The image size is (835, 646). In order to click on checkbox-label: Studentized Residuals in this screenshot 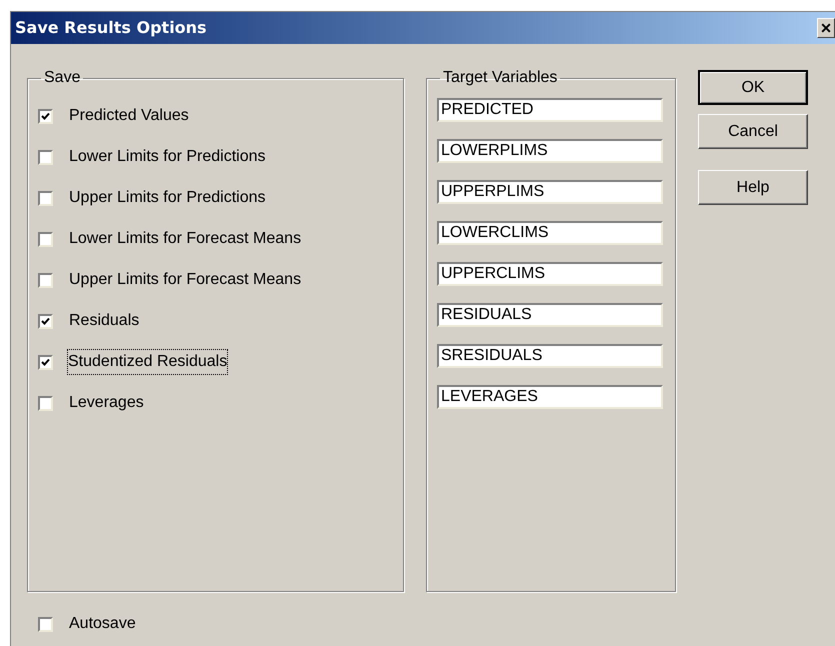, I will do `click(148, 362)`.